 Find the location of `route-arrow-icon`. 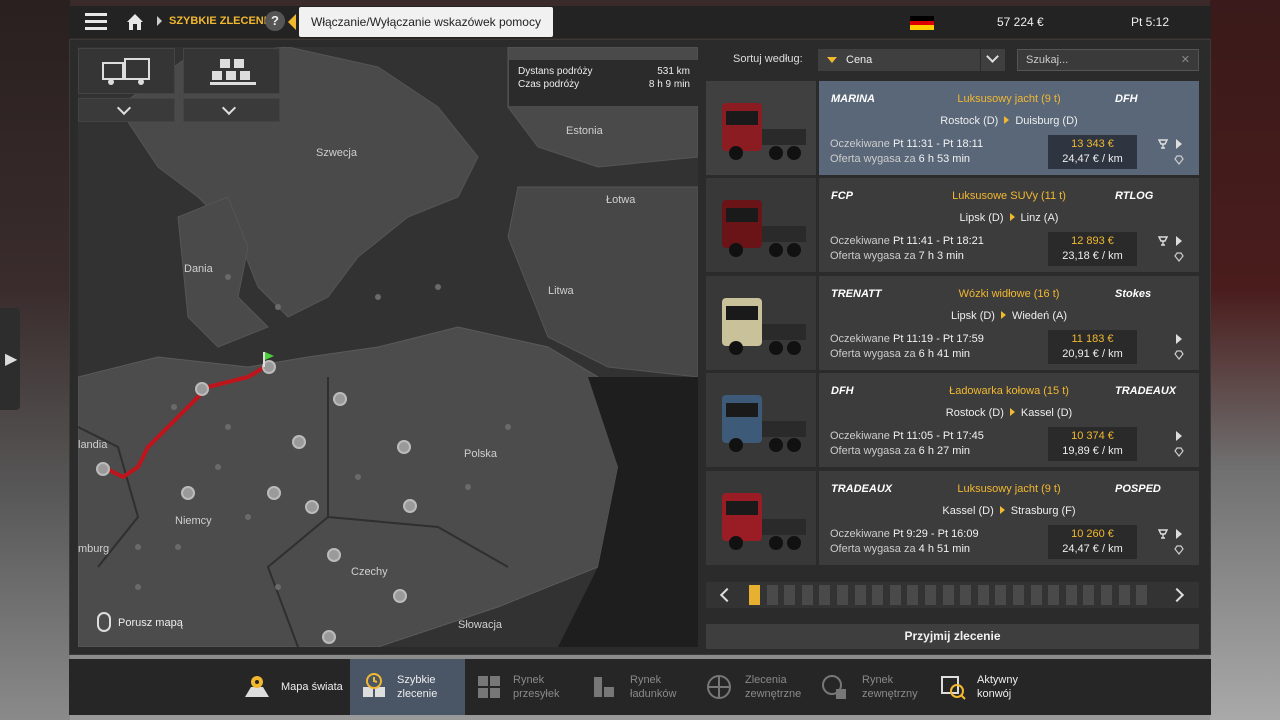

route-arrow-icon is located at coordinates (1002, 510).